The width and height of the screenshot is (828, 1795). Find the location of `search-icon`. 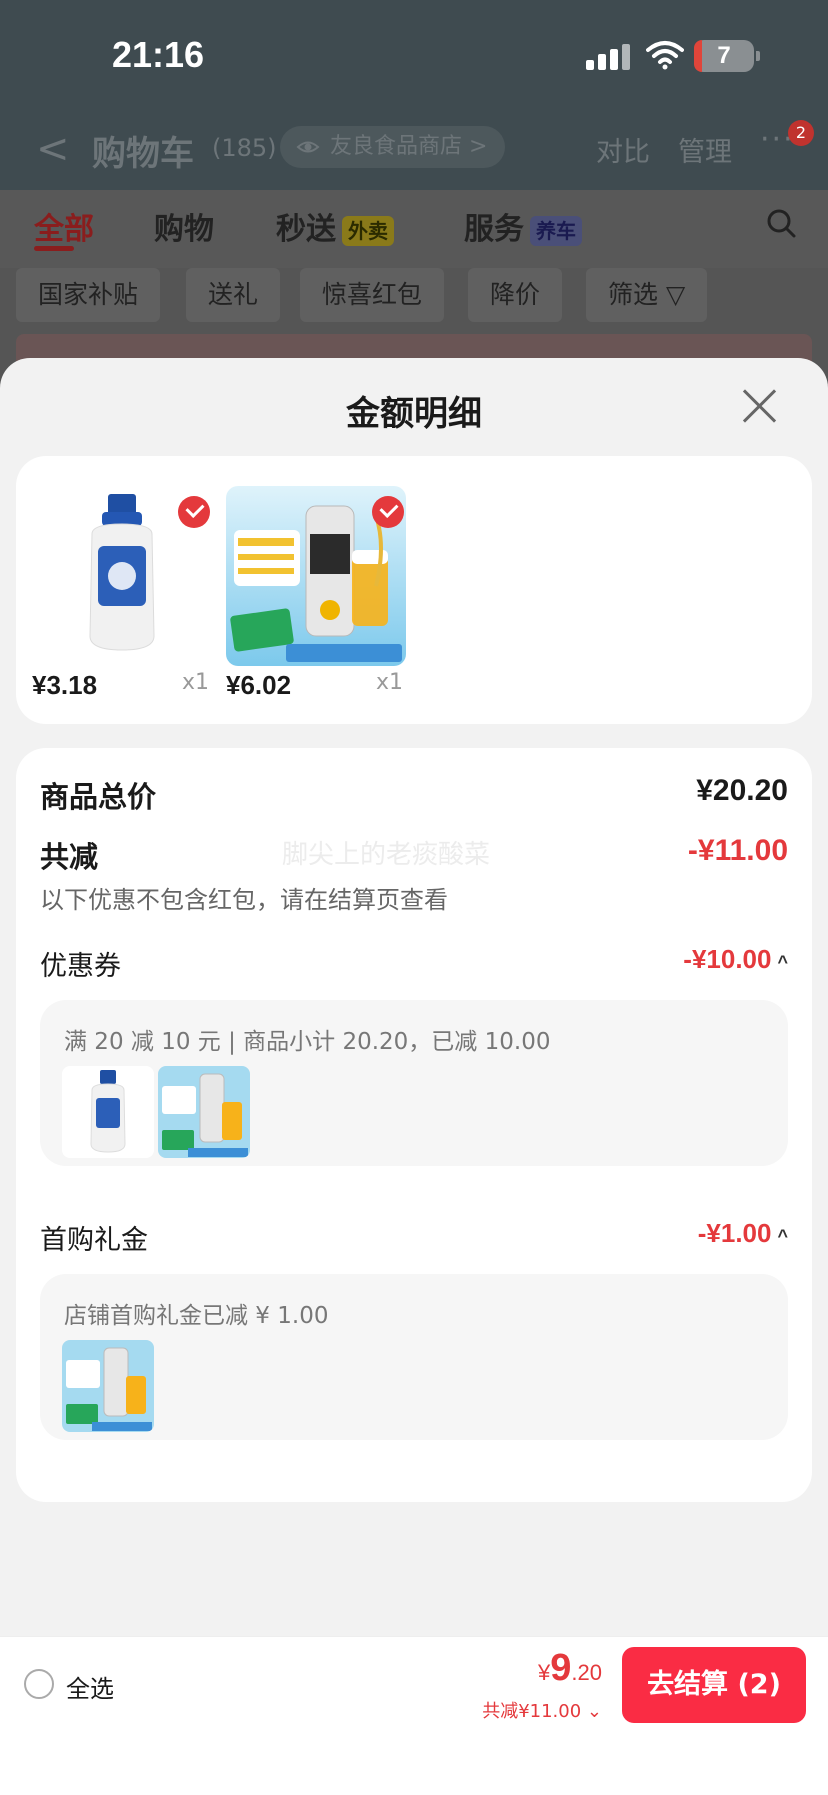

search-icon is located at coordinates (781, 223).